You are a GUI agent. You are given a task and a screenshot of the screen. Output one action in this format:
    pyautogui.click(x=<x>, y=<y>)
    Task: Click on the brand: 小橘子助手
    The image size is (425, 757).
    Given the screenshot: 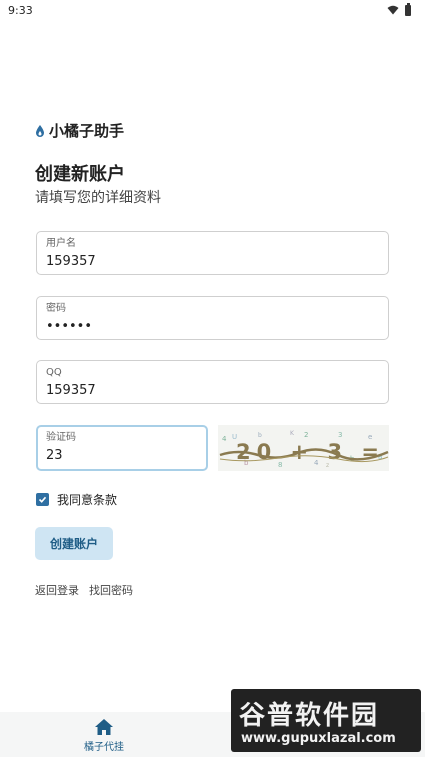 What is the action you would take?
    pyautogui.click(x=79, y=130)
    